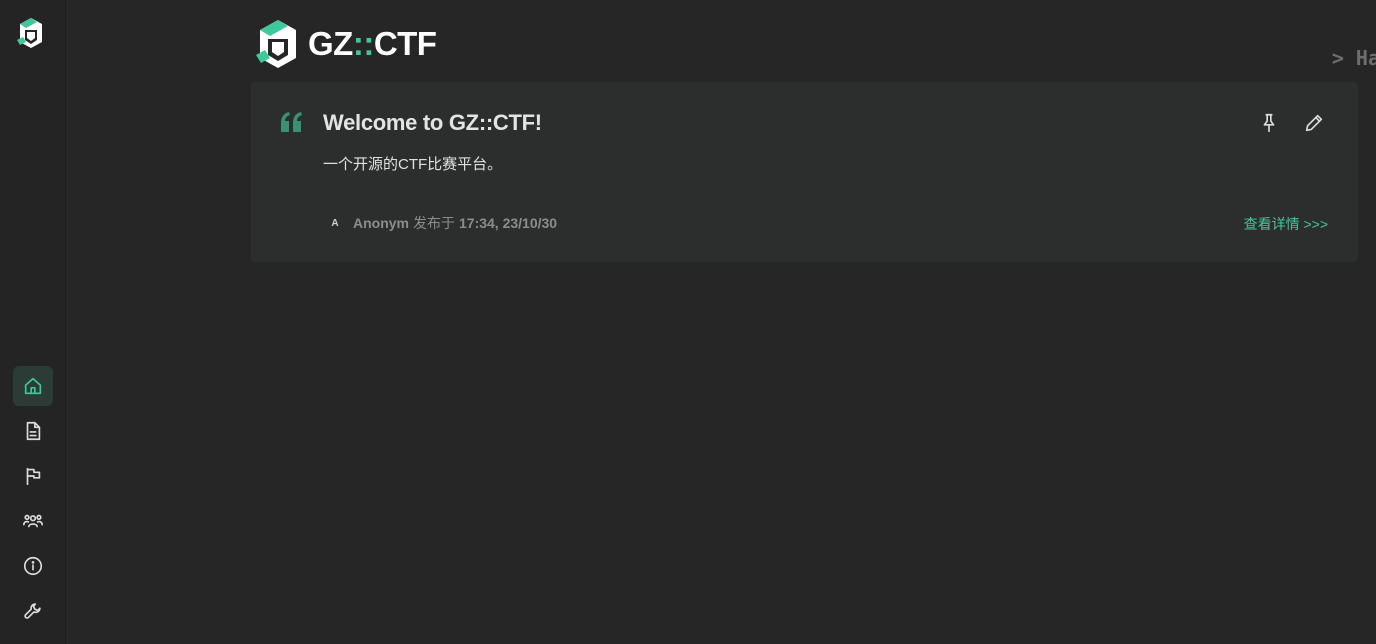 The width and height of the screenshot is (1376, 644). I want to click on hint-text: > Ha, so click(1353, 58).